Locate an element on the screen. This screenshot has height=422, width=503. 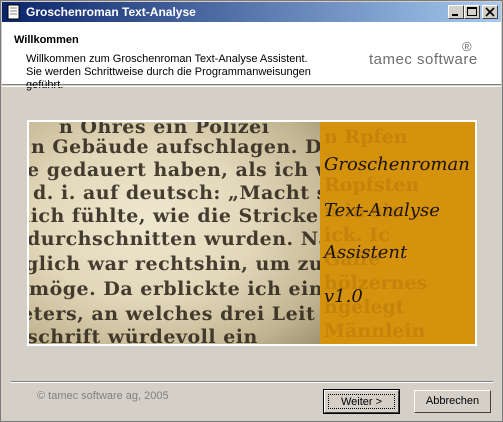
app-icon is located at coordinates (14, 12).